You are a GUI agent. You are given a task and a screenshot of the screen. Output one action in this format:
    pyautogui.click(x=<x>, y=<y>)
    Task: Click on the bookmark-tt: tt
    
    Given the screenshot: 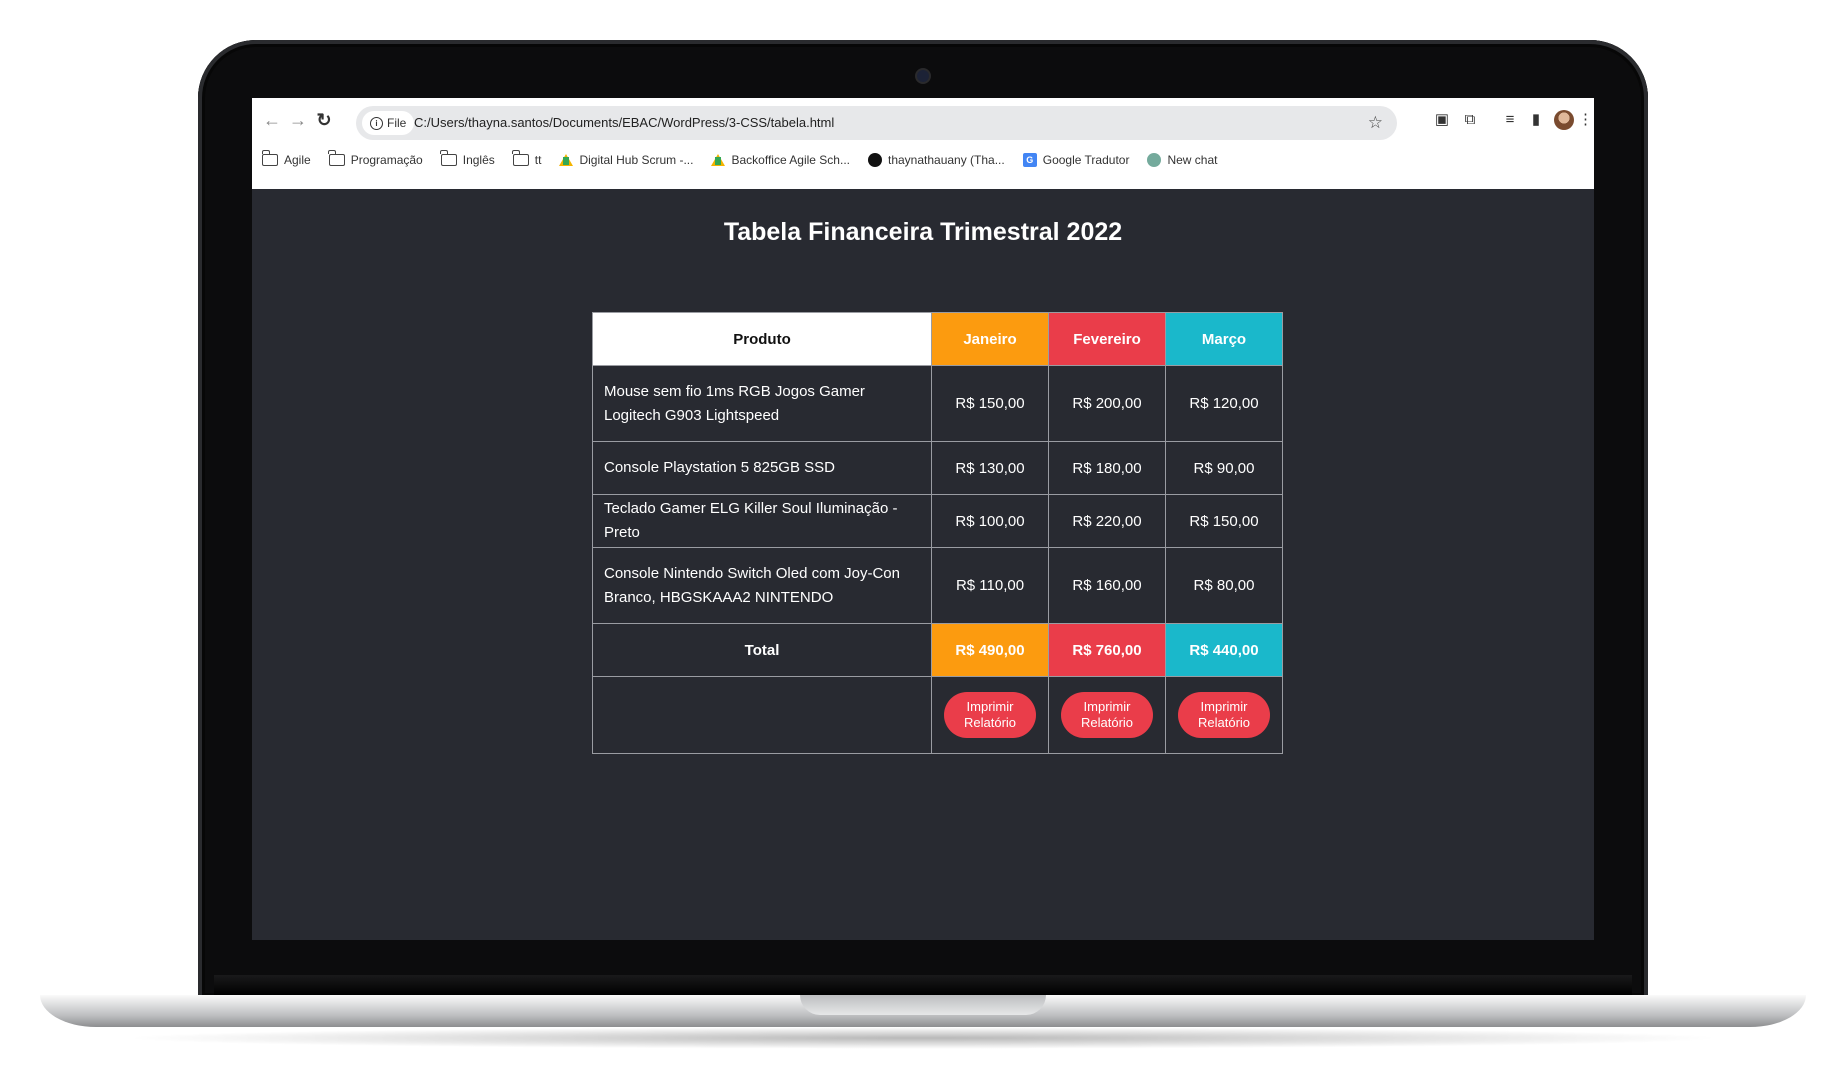 What is the action you would take?
    pyautogui.click(x=527, y=158)
    